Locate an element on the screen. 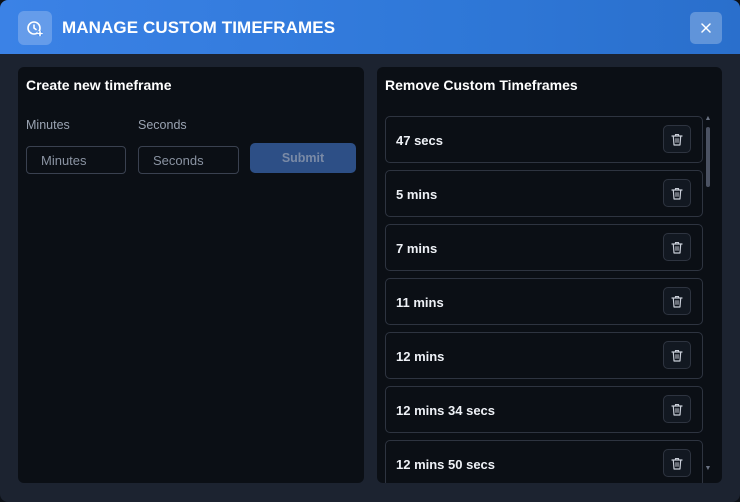  seconds-input is located at coordinates (188, 160).